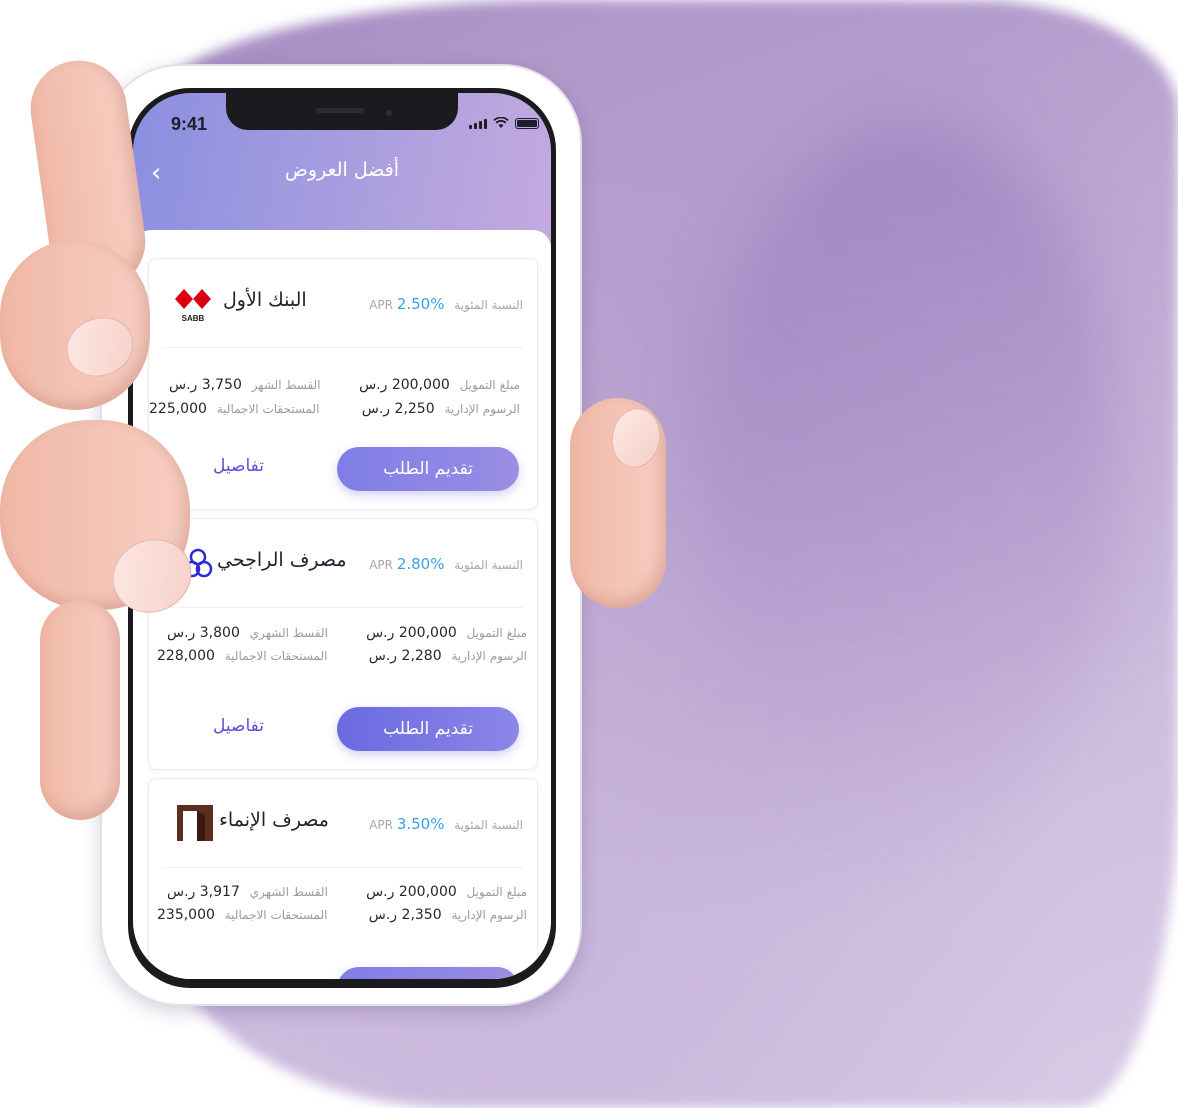 The image size is (1178, 1108). What do you see at coordinates (405, 915) in the screenshot?
I see `admin-fee-value: 2,350 ر.س` at bounding box center [405, 915].